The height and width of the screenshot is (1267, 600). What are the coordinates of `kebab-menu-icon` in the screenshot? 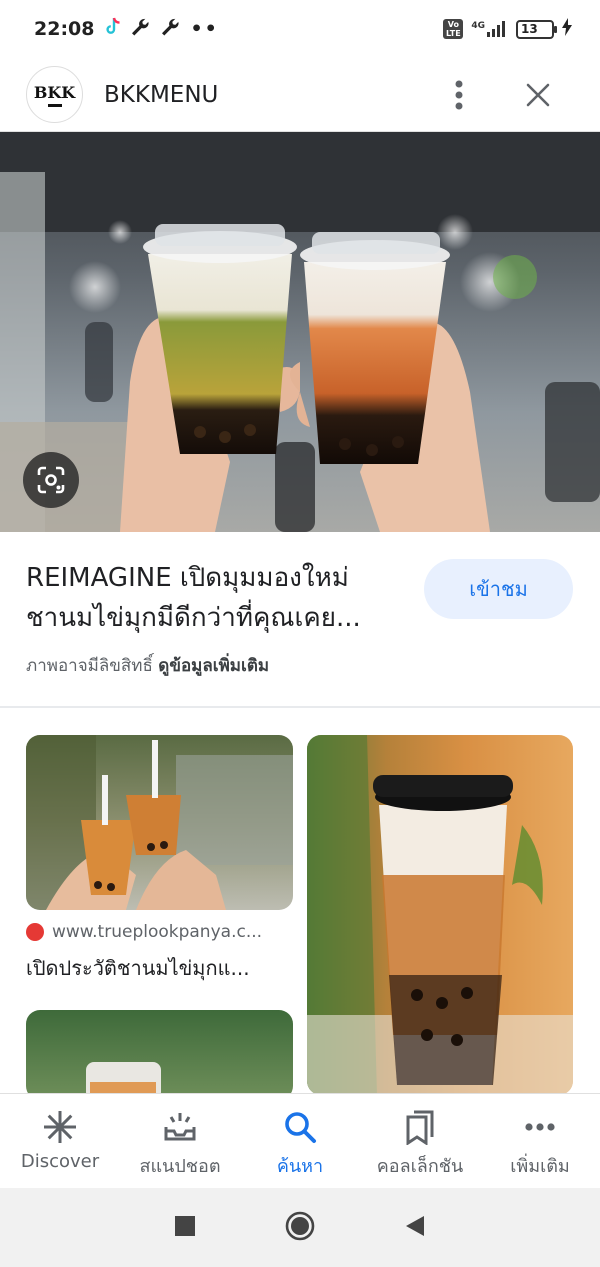 It's located at (459, 95).